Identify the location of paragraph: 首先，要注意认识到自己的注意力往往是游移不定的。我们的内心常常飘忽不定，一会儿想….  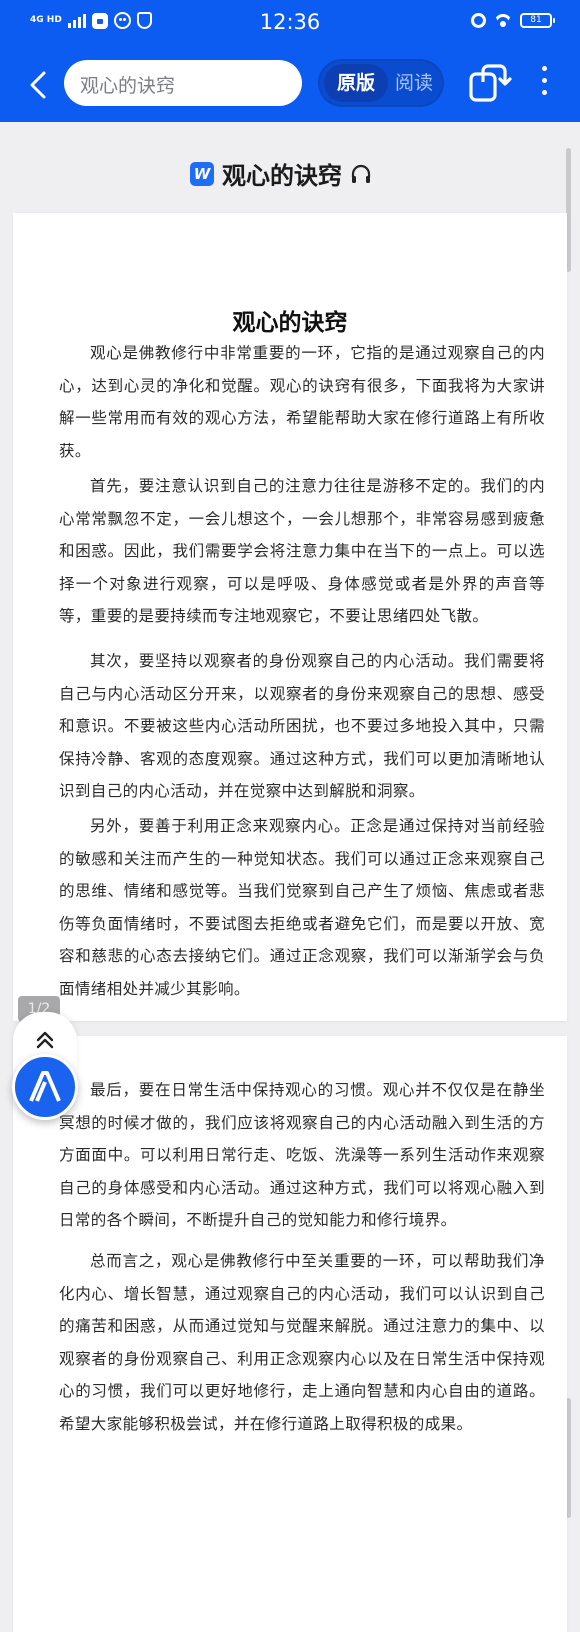
(302, 551).